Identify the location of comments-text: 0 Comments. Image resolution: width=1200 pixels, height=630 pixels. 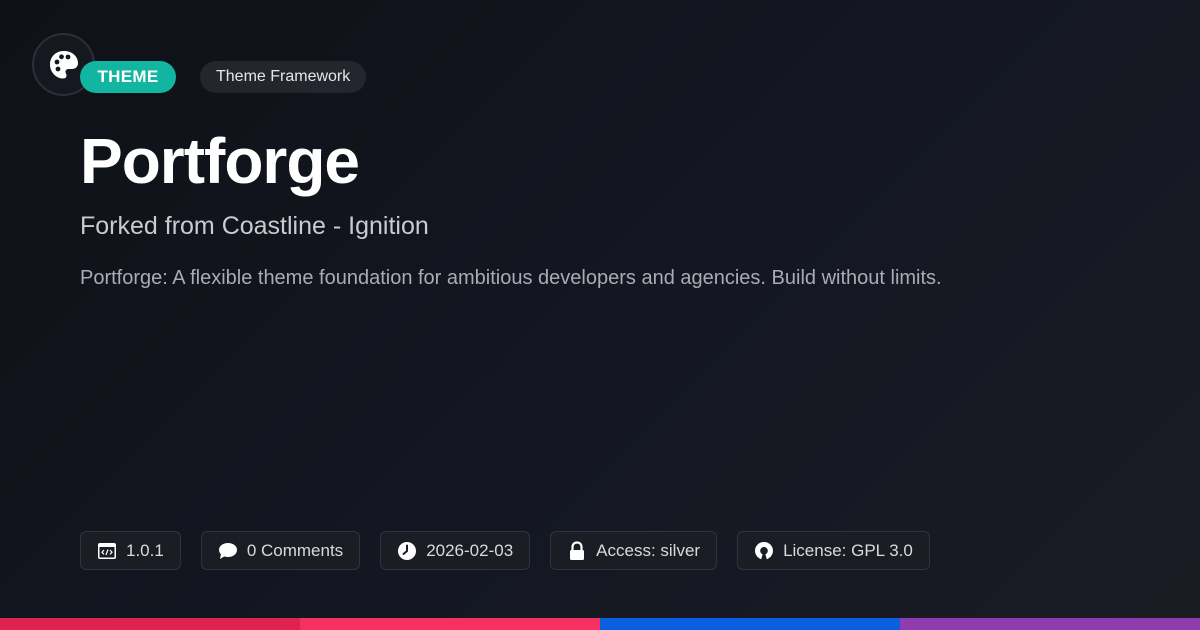
(295, 550).